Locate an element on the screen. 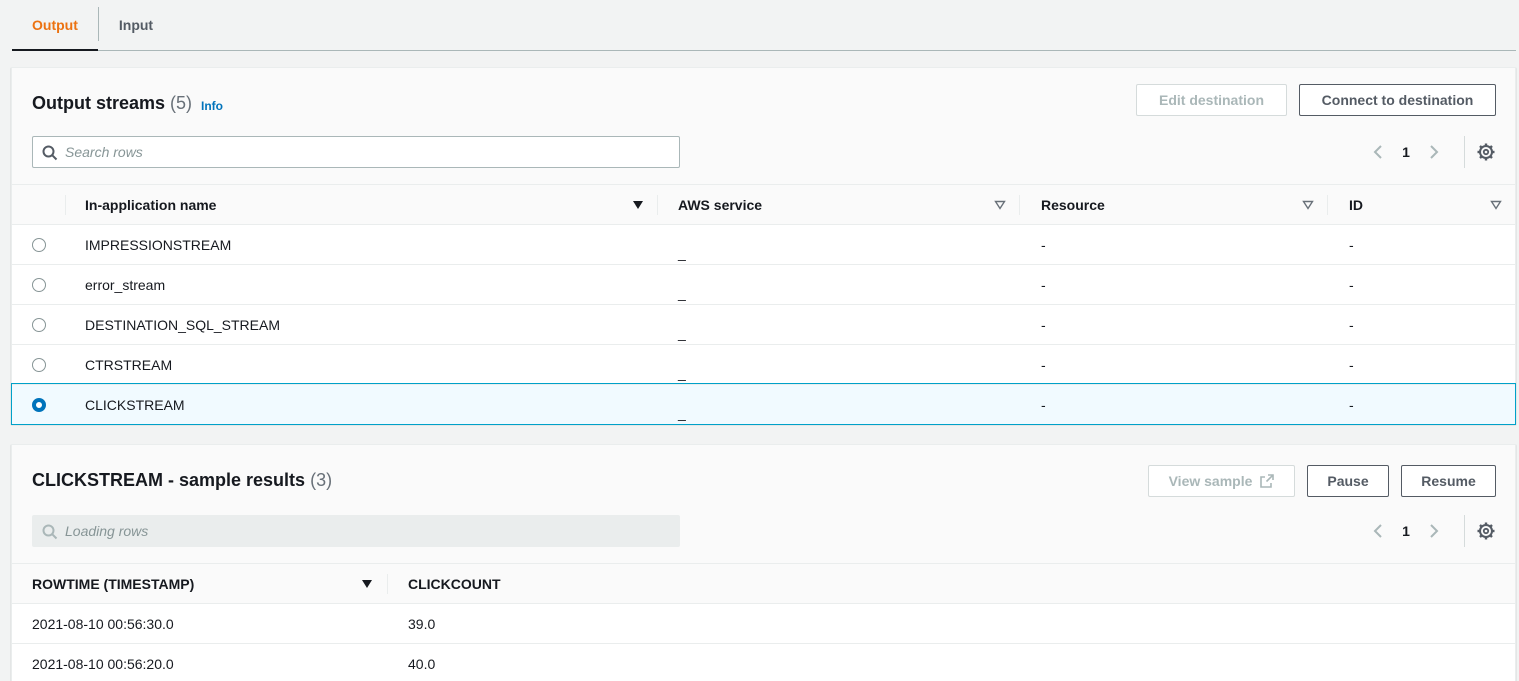  sample-results-count: (3) is located at coordinates (321, 480).